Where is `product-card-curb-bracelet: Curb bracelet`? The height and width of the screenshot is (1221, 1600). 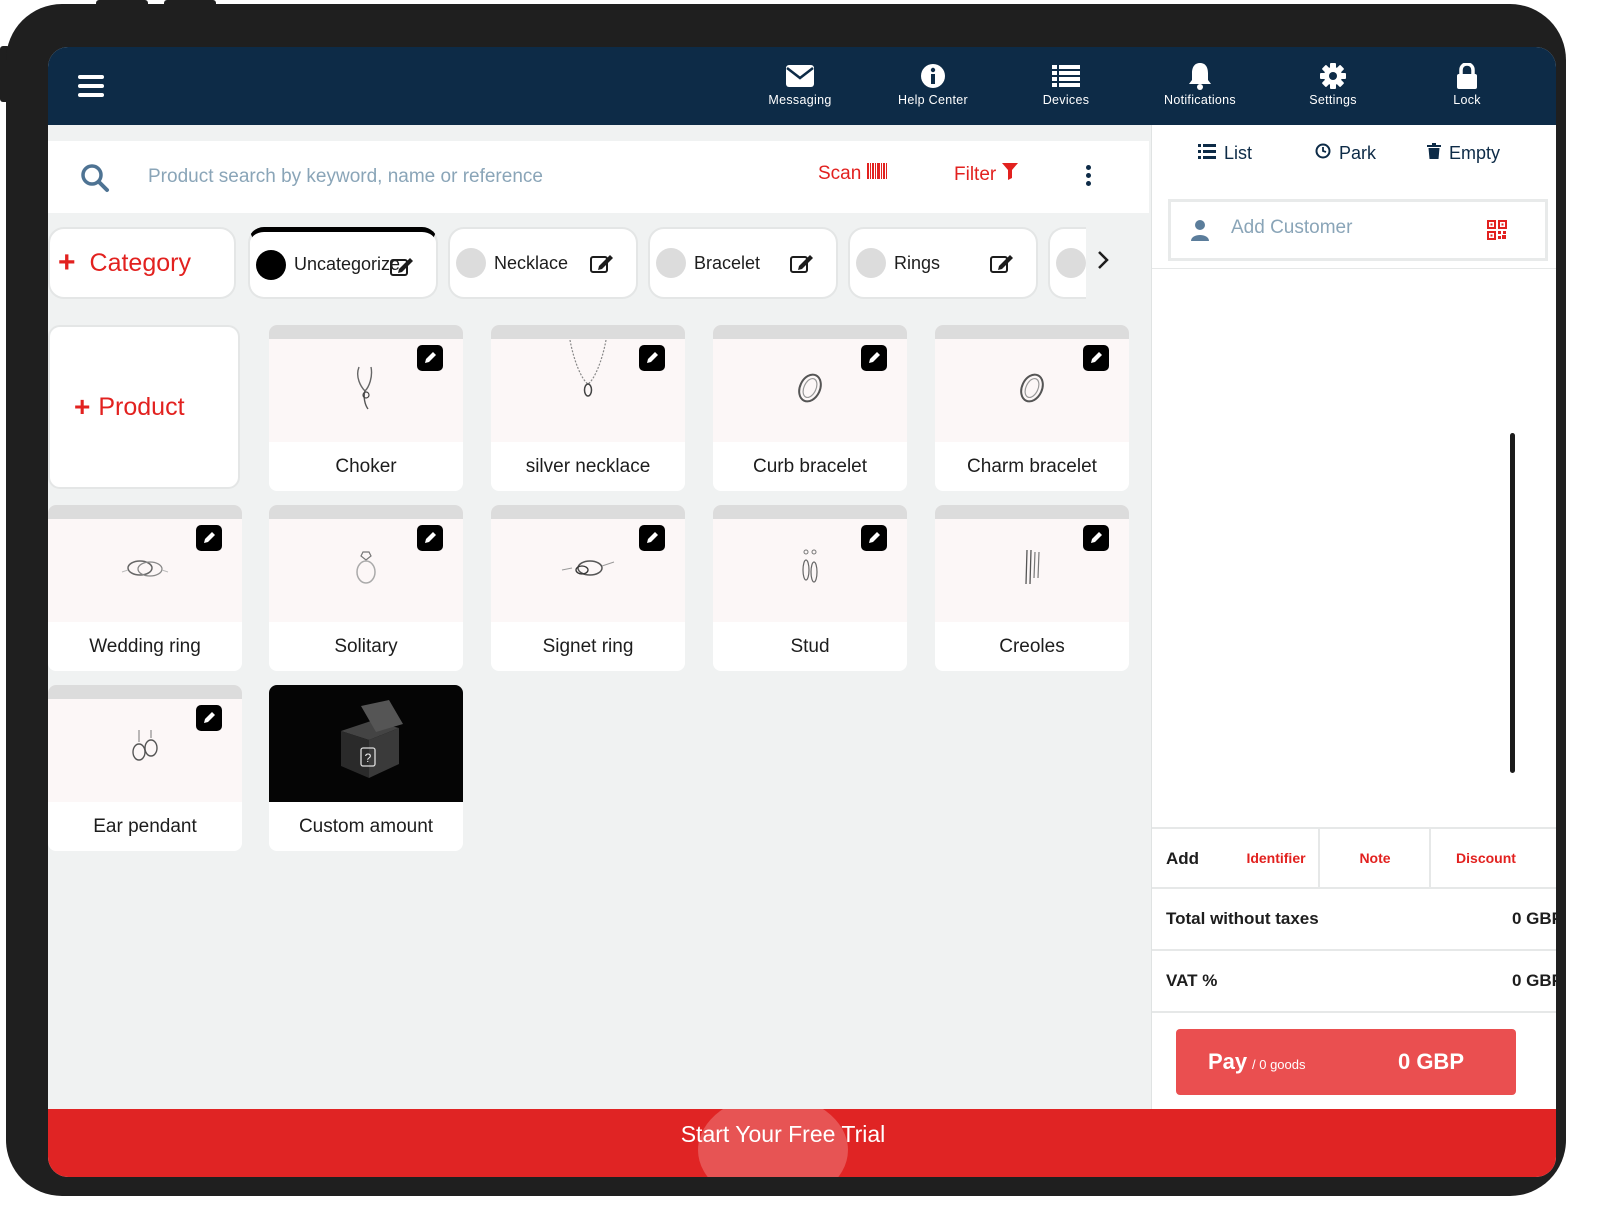
product-card-curb-bracelet: Curb bracelet is located at coordinates (810, 408).